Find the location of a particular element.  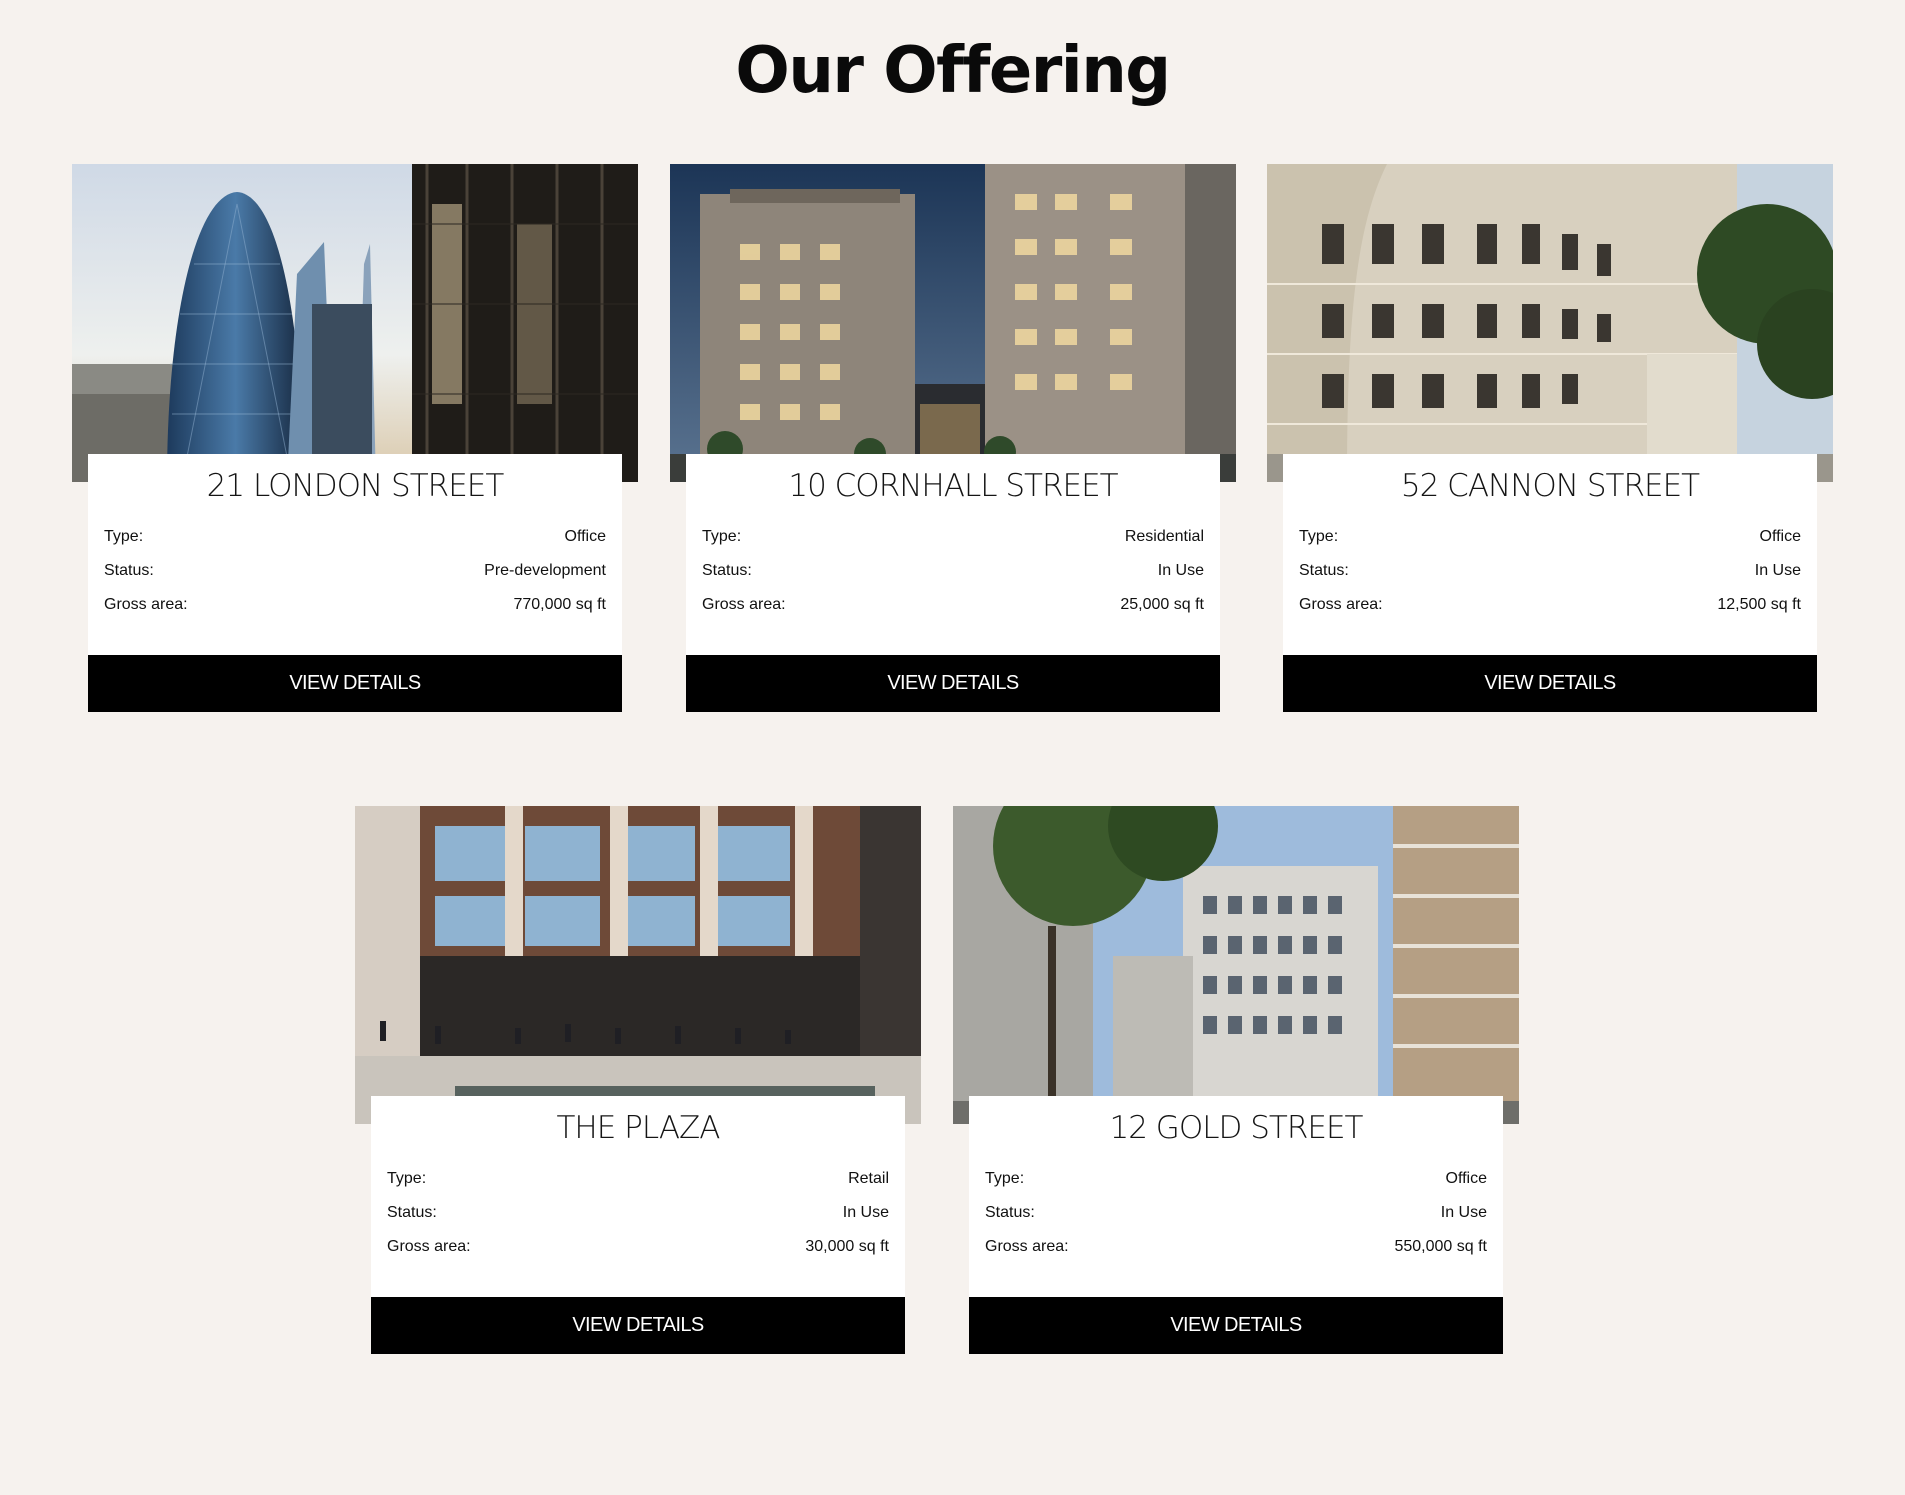

spec-value: 12,500 sq ft is located at coordinates (1759, 604).